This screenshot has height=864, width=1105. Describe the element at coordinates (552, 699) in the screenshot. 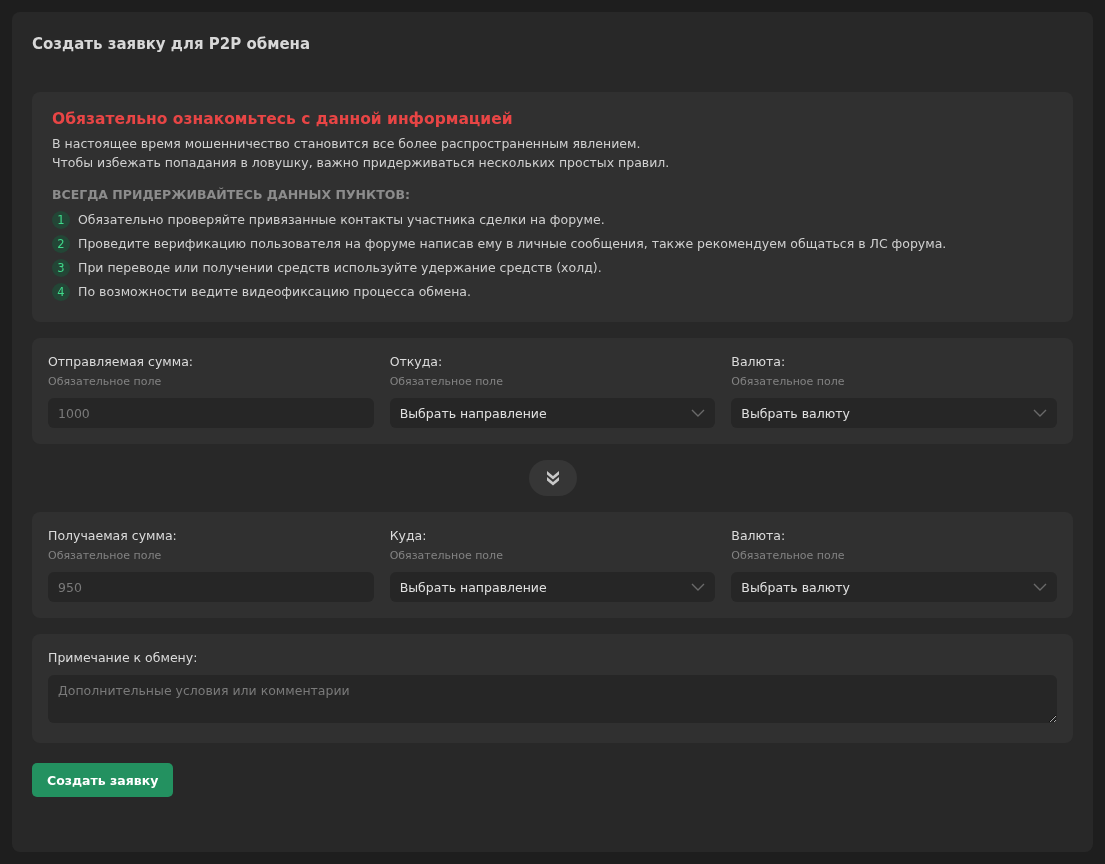

I see `comment-field: Дополнительные условия или комментарии` at that location.